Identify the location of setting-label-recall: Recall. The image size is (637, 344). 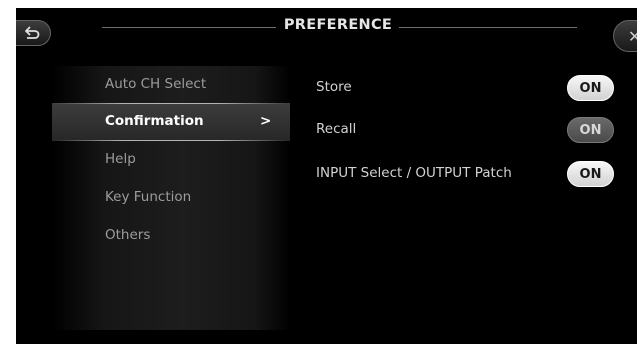
(336, 129).